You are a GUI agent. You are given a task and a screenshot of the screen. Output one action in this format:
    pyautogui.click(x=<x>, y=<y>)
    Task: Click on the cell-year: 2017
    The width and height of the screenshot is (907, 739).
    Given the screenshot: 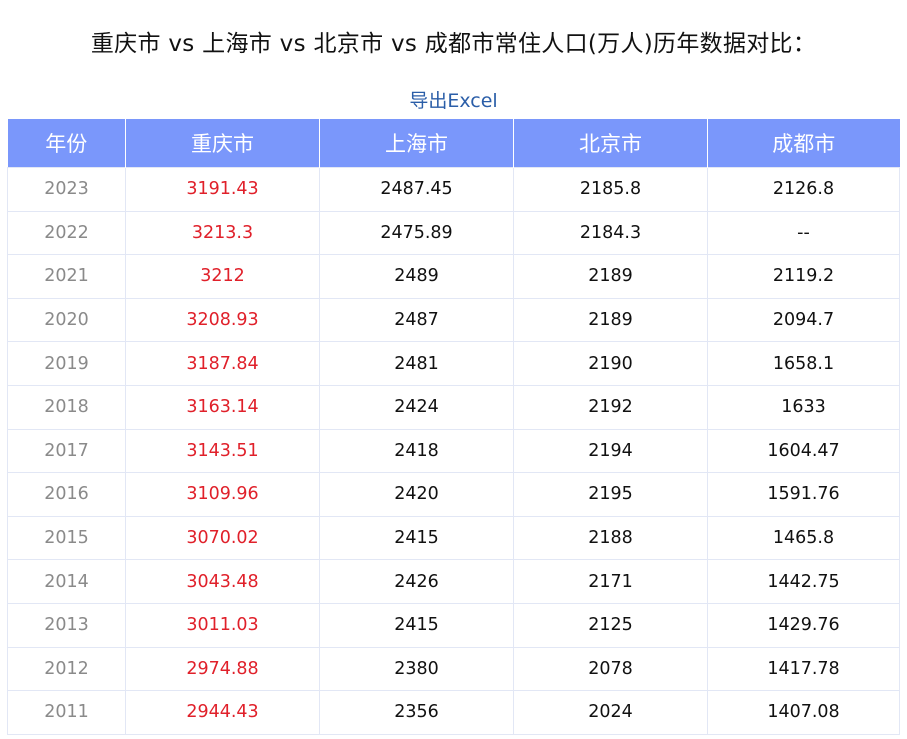 What is the action you would take?
    pyautogui.click(x=66, y=451)
    